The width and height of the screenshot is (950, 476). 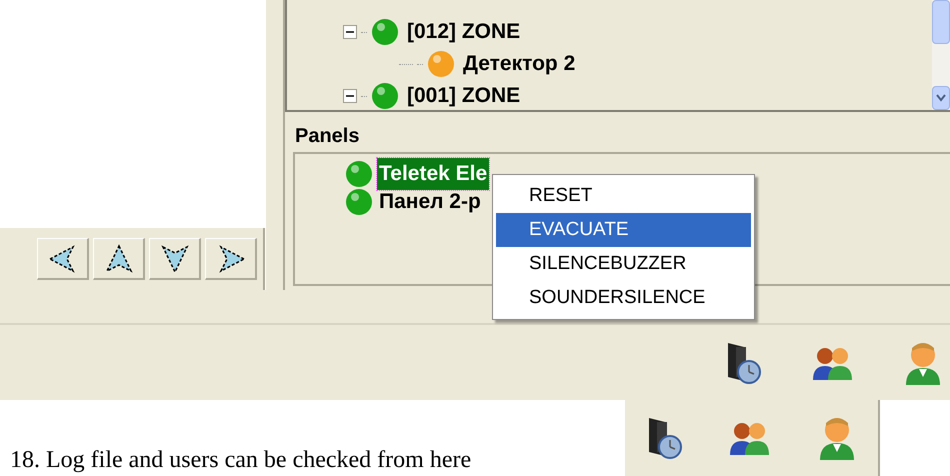 I want to click on menu-item: SOUNDERSILENCE, so click(x=623, y=298).